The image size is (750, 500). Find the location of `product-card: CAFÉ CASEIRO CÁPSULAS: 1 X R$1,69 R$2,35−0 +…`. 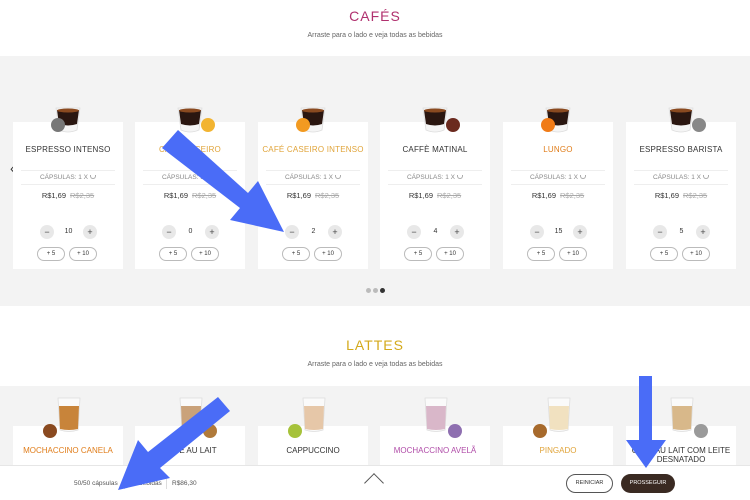

product-card: CAFÉ CASEIRO CÁPSULAS: 1 X R$1,69 R$2,35−0 +… is located at coordinates (190, 188).